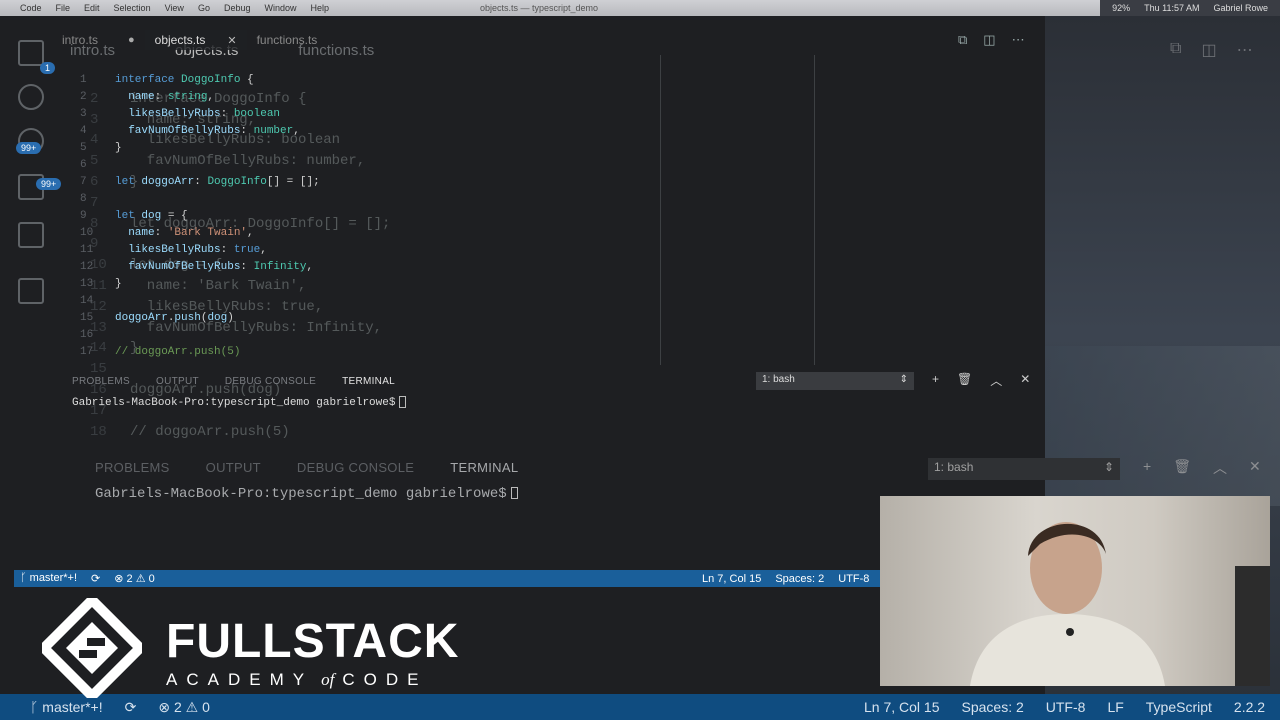 The height and width of the screenshot is (720, 1280). I want to click on editor-tab-bar: intro.ts ● objects.ts ✕ functions.ts, so click(547, 40).